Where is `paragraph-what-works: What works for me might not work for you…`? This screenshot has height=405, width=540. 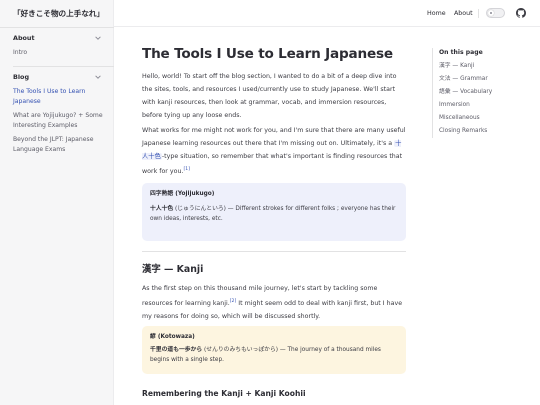
paragraph-what-works: What works for me might not work for you… is located at coordinates (274, 151).